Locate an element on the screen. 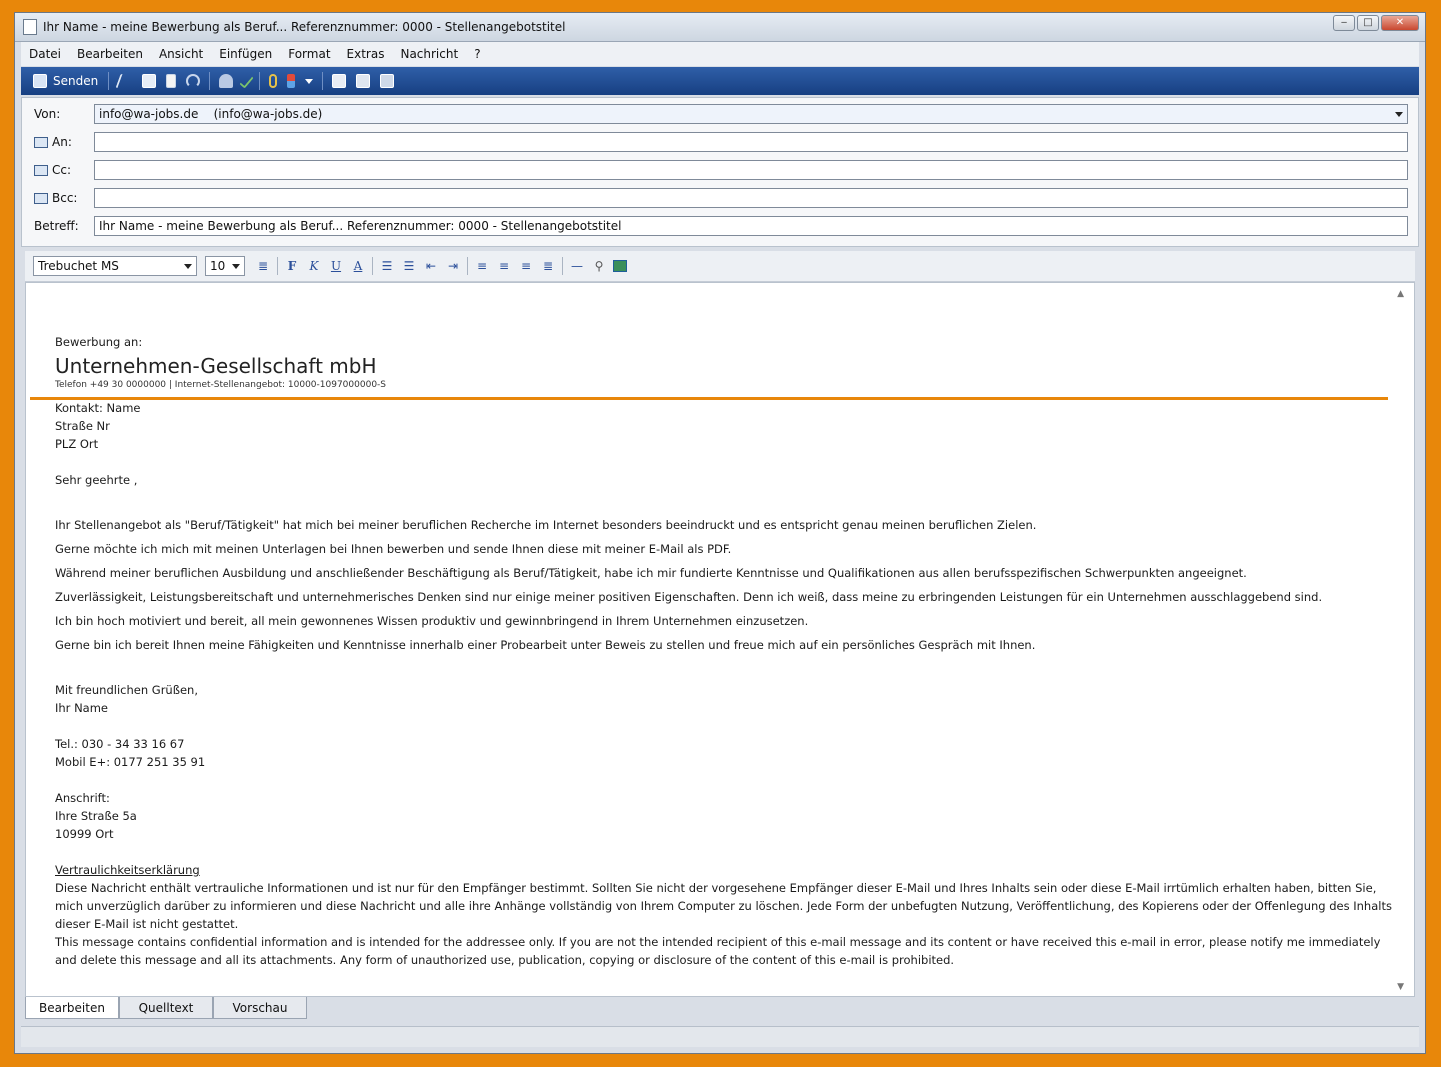 This screenshot has height=1067, width=1441. align-center-icon: ≡ is located at coordinates (504, 266).